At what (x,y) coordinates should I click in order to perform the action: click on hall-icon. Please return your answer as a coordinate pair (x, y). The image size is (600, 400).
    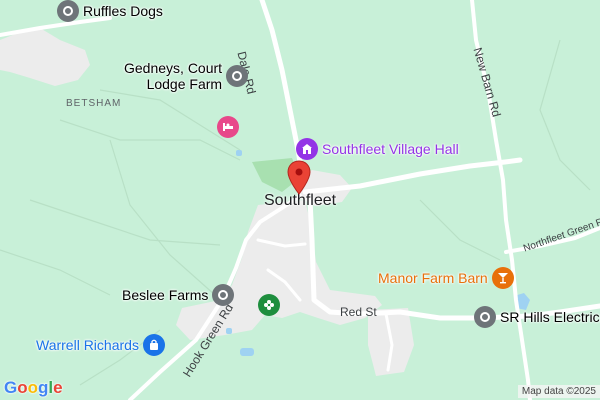
    Looking at the image, I should click on (307, 149).